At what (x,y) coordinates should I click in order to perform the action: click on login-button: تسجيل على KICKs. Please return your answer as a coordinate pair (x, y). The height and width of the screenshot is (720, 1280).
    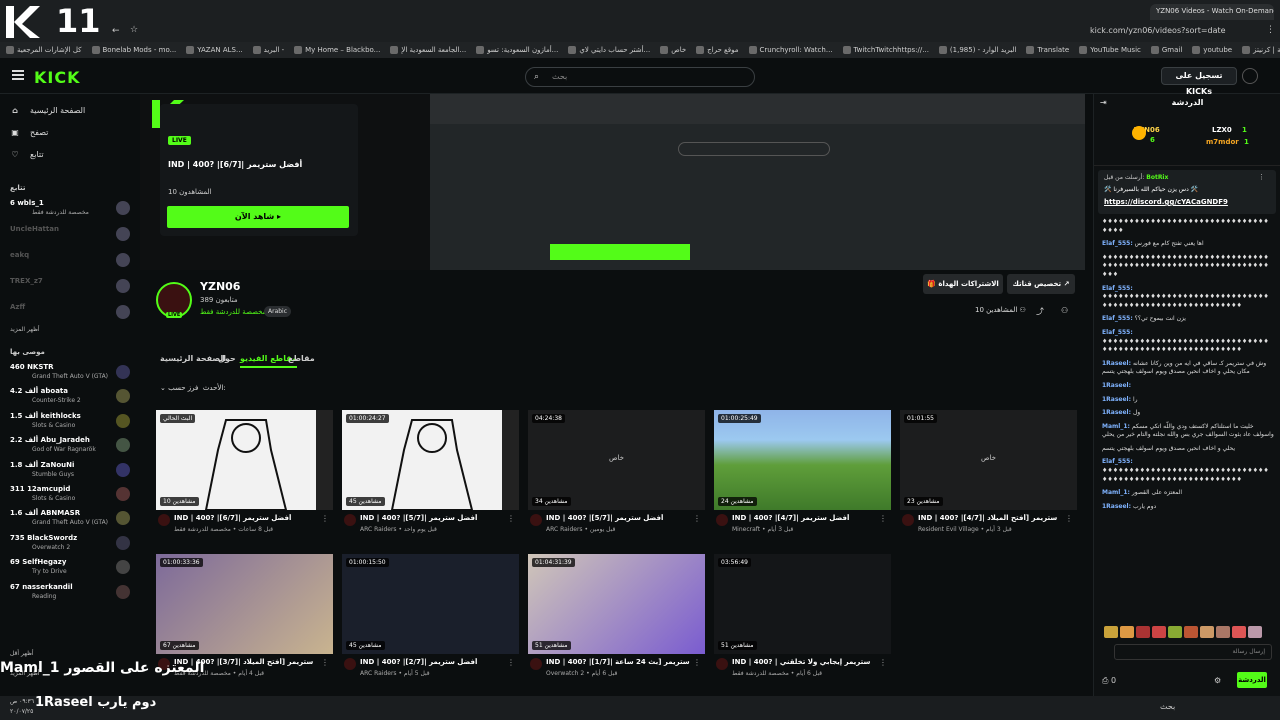
    Looking at the image, I should click on (1199, 81).